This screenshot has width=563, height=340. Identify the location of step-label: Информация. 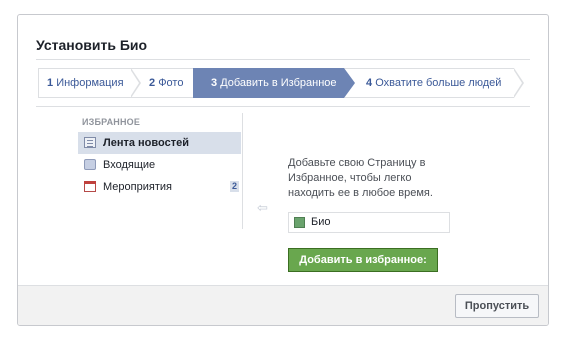
(90, 83).